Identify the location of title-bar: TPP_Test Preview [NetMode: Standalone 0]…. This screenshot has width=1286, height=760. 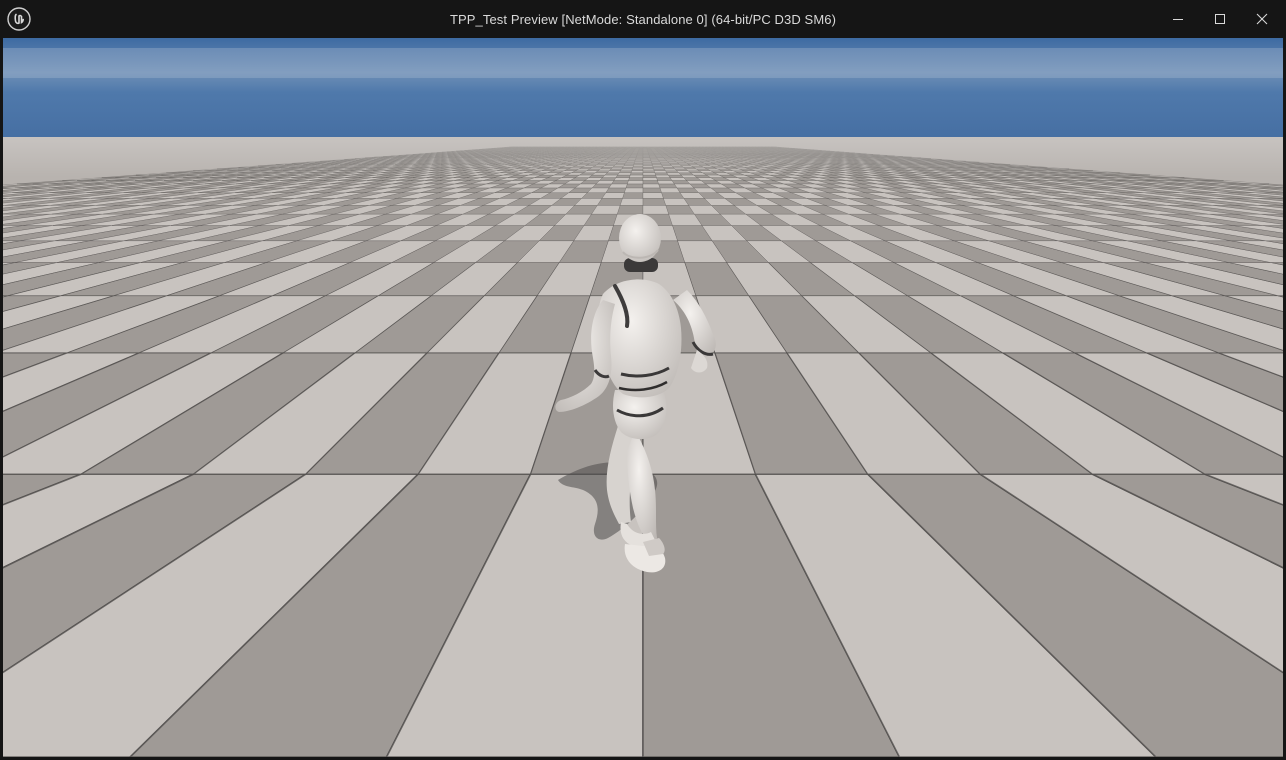
(643, 19).